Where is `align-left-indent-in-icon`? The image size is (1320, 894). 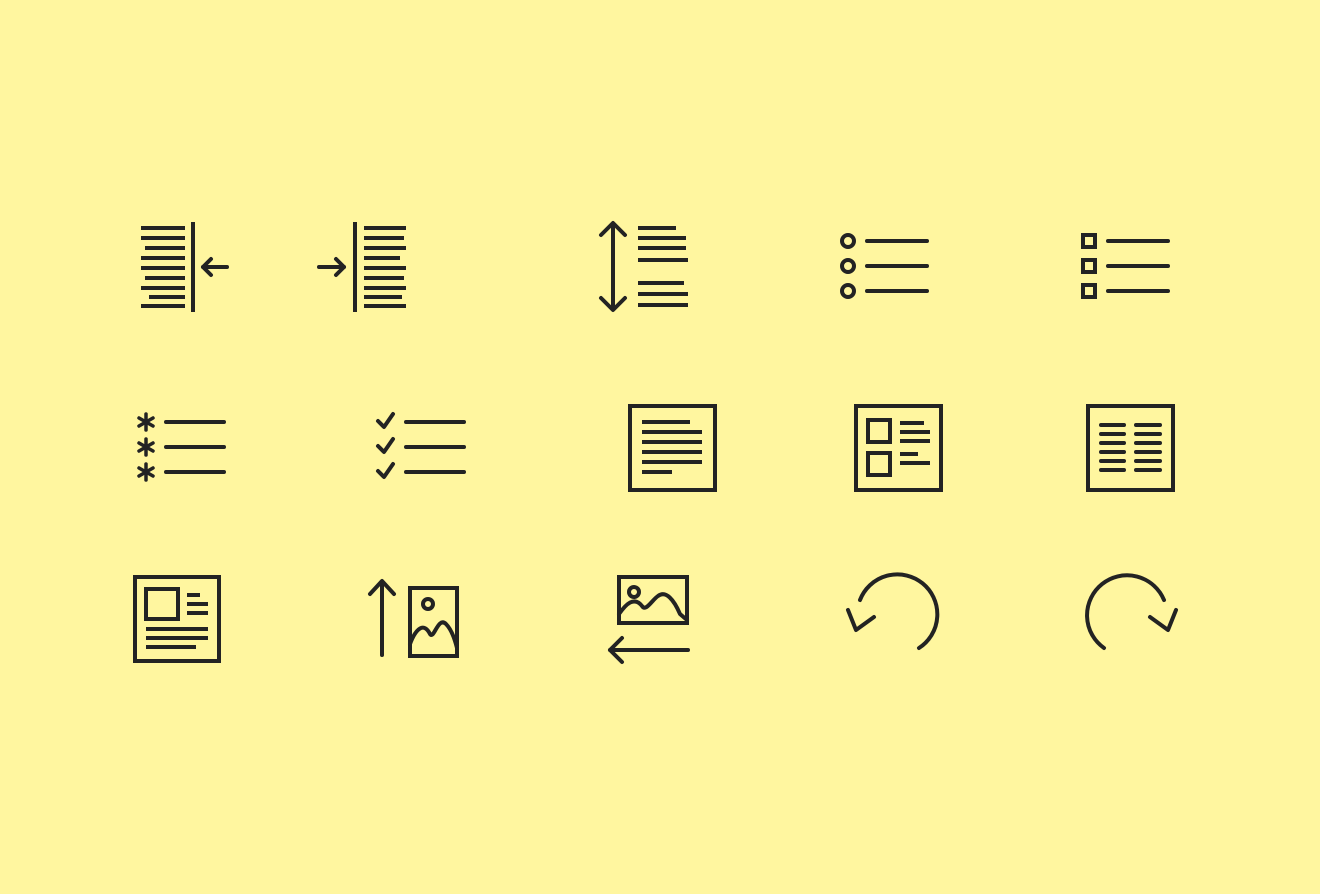 align-left-indent-in-icon is located at coordinates (361, 267).